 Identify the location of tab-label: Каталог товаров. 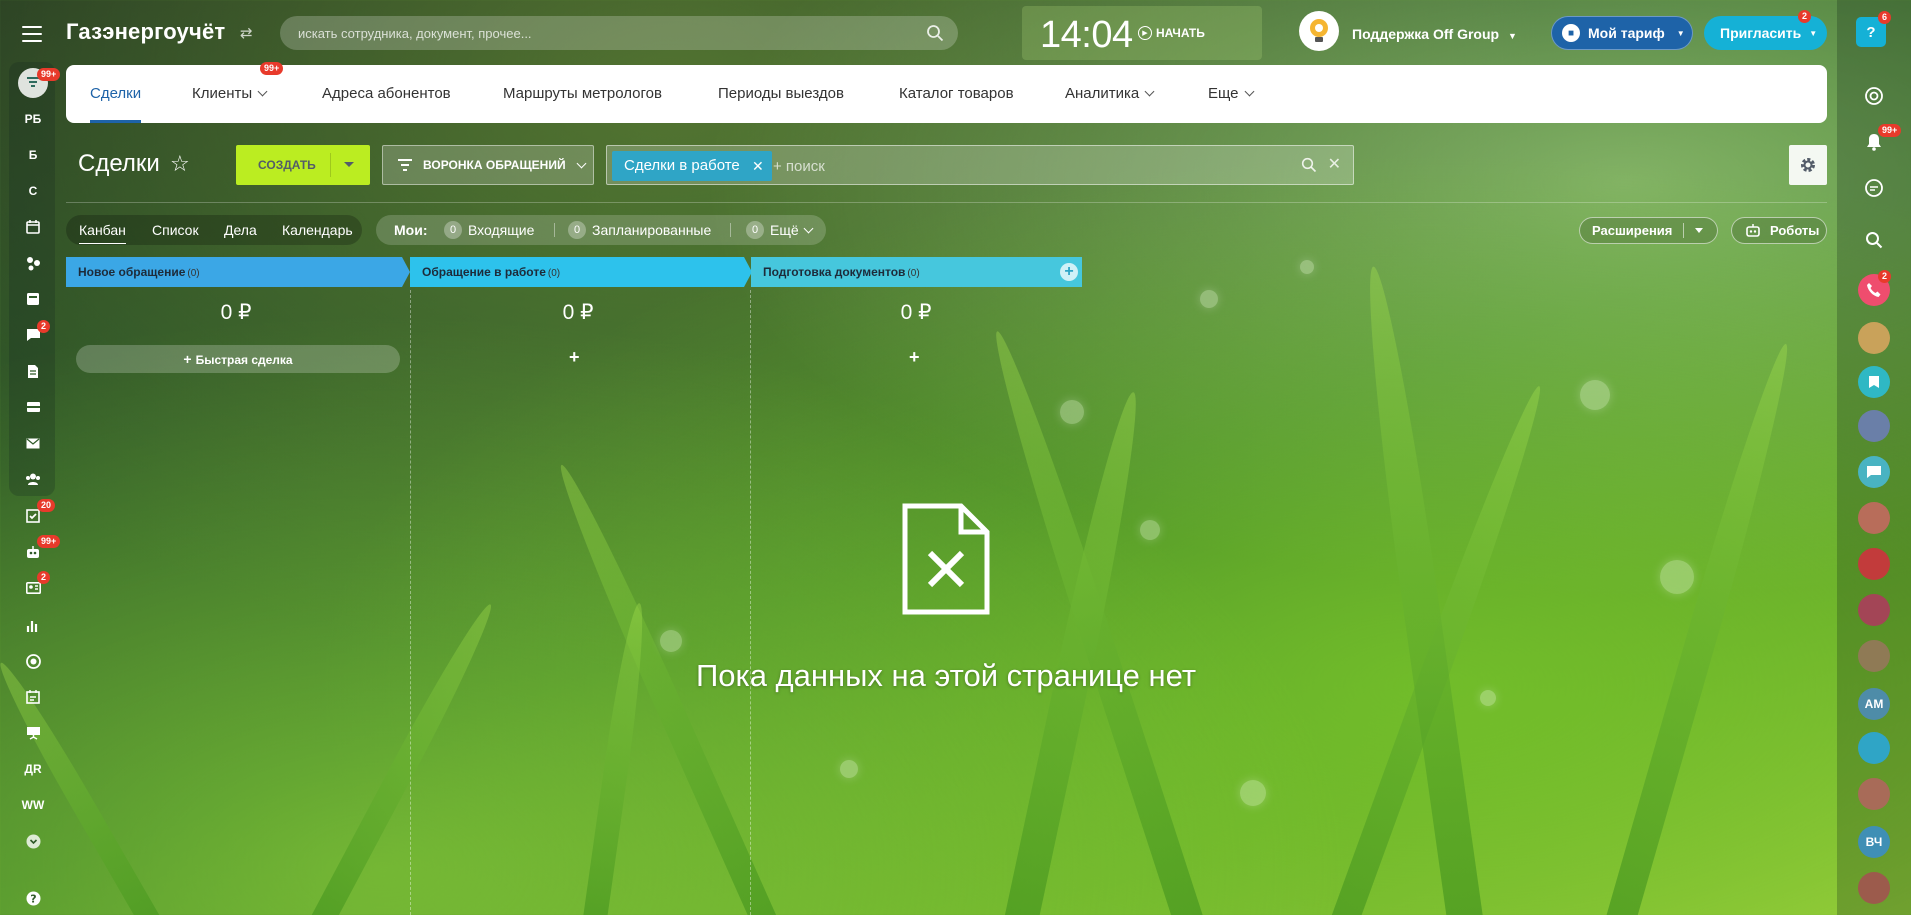
(956, 93).